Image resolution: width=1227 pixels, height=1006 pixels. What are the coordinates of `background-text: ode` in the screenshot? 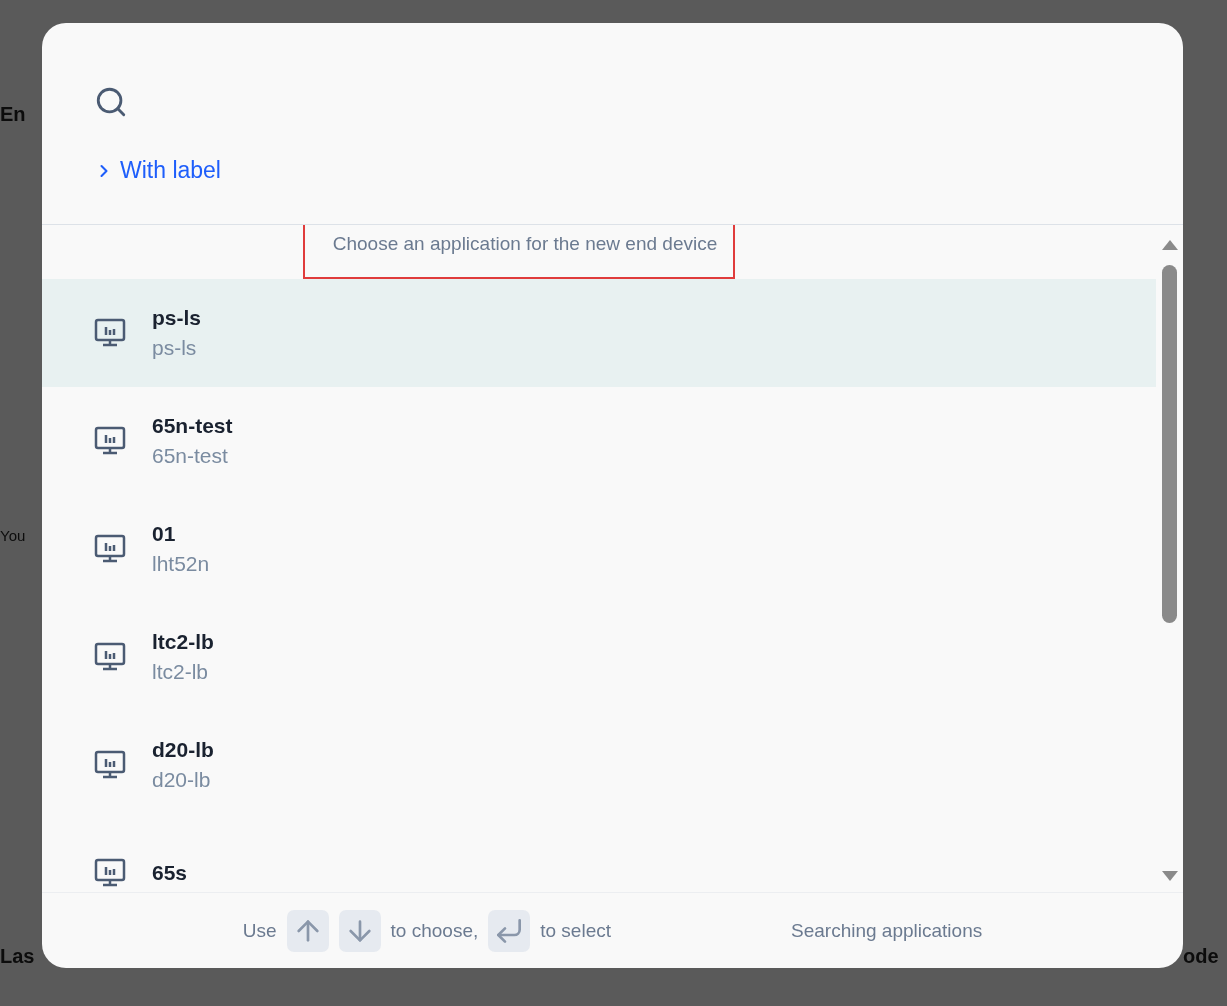 It's located at (1201, 956).